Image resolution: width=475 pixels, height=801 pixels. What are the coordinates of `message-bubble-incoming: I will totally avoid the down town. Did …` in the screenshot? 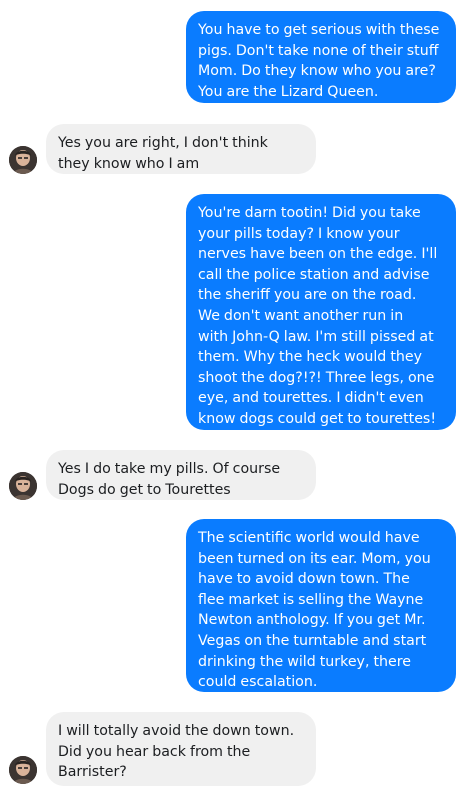 It's located at (181, 749).